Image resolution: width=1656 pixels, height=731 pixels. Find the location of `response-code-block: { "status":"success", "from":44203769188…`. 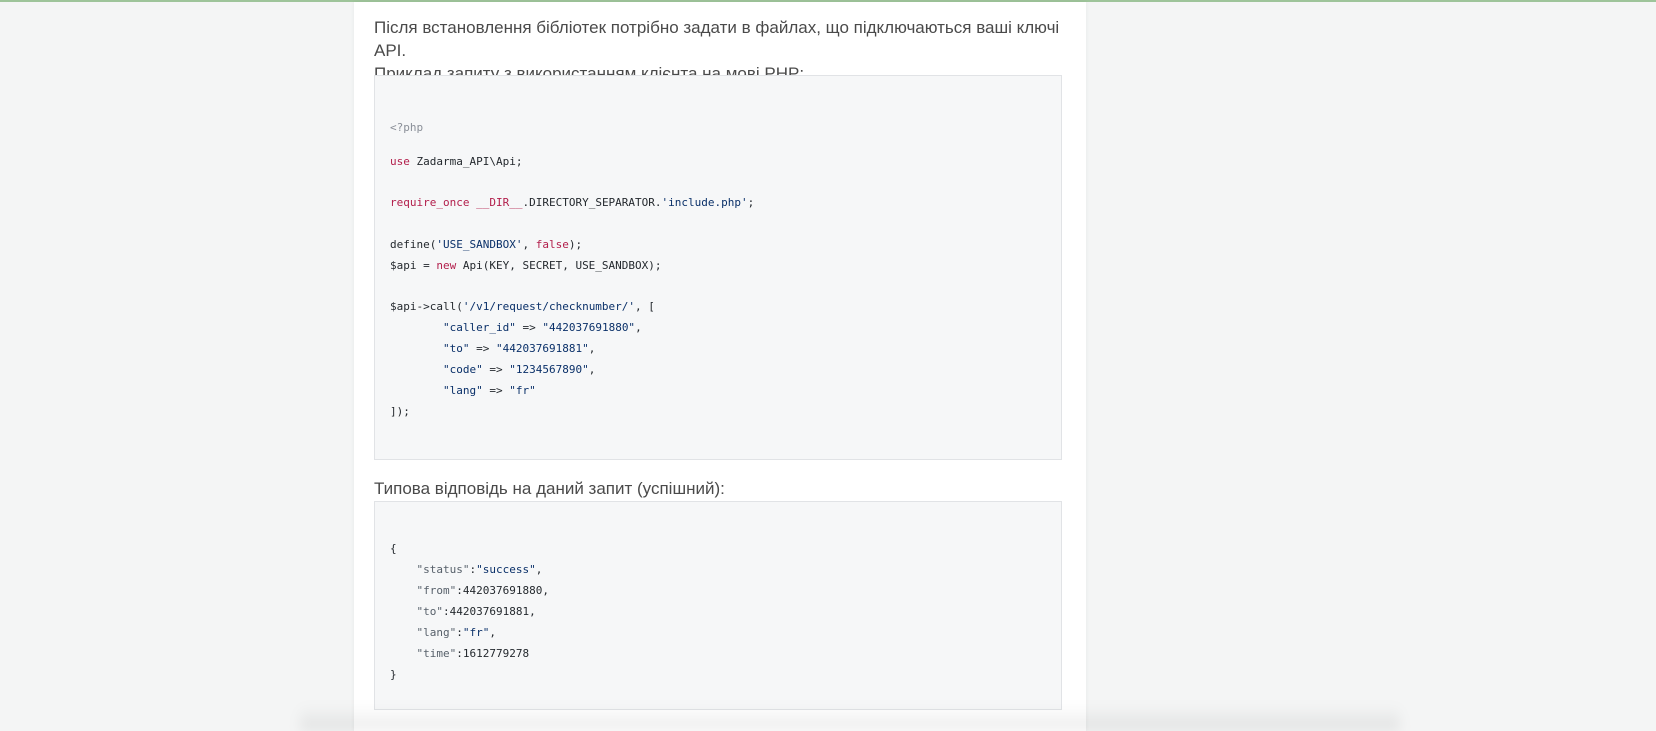

response-code-block: { "status":"success", "from":44203769188… is located at coordinates (718, 605).